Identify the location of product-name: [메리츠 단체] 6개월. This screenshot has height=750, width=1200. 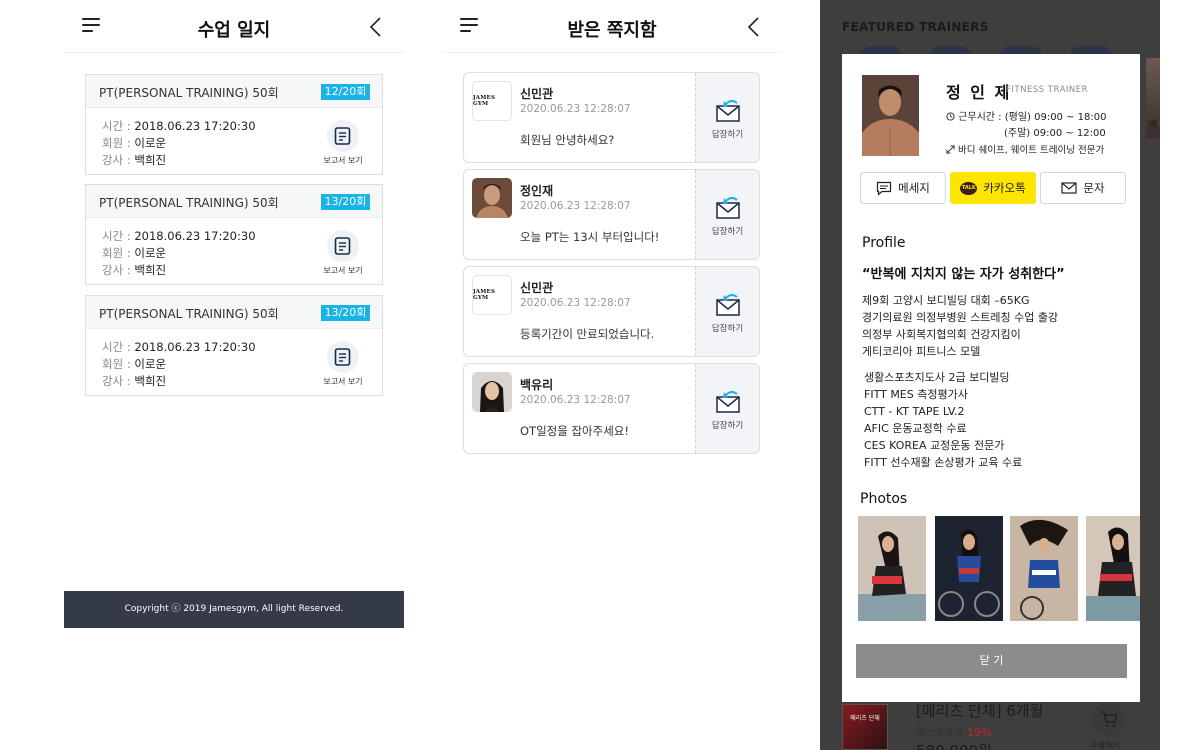
(980, 711).